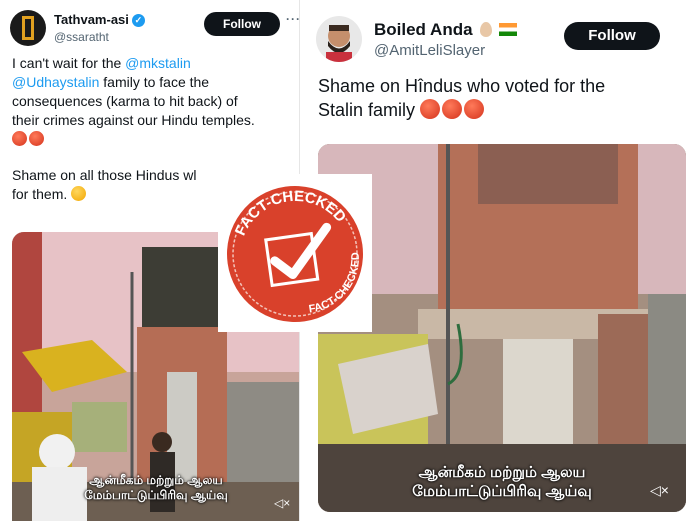 The width and height of the screenshot is (696, 521). I want to click on left-more-options-icon: ···, so click(292, 19).